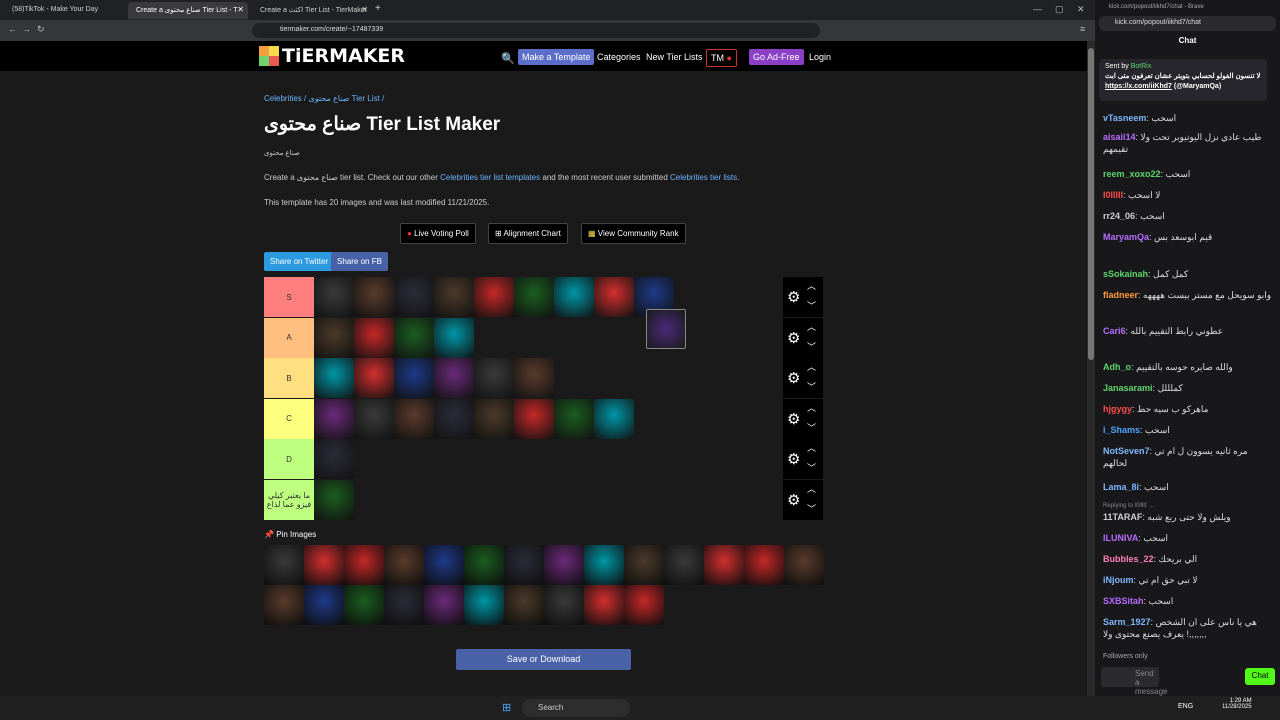 The height and width of the screenshot is (720, 1280). Describe the element at coordinates (1059, 9) in the screenshot. I see `maximize-icon: ▢` at that location.